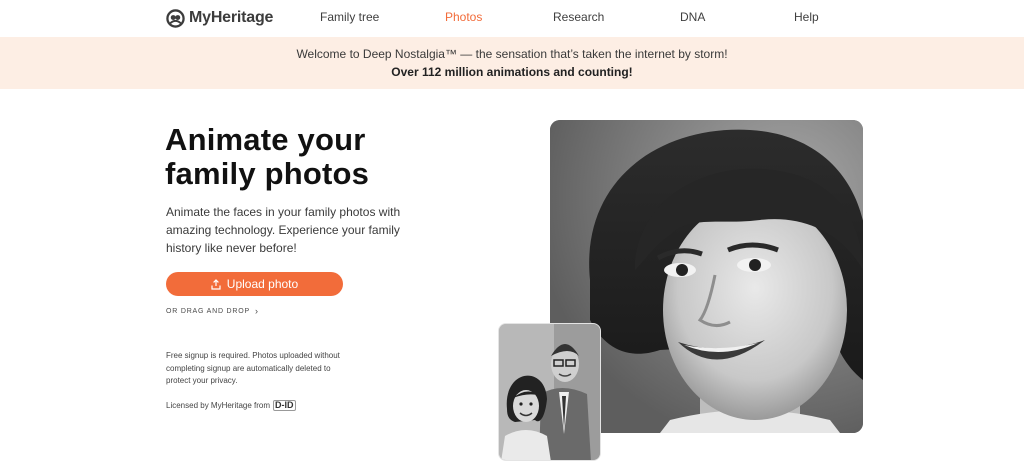  I want to click on myheritage-logo-icon, so click(175, 18).